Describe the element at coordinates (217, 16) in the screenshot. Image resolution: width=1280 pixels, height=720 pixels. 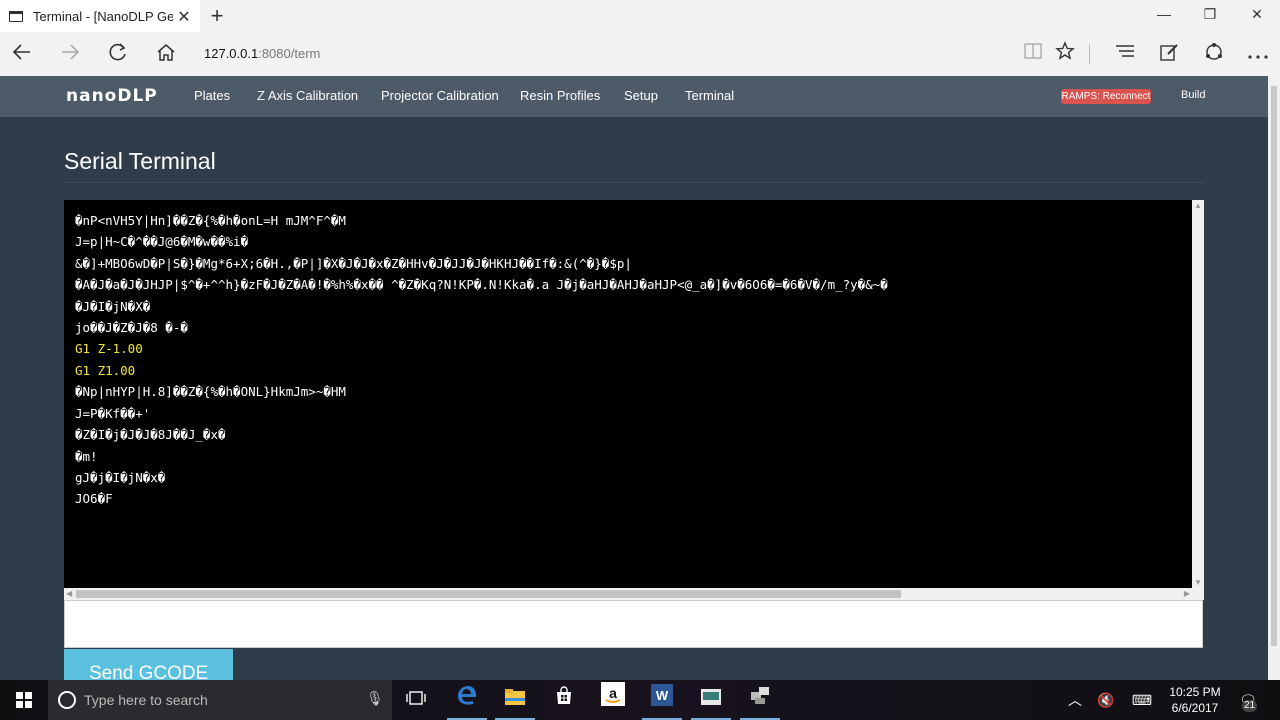
I see `new-tab-button: +` at that location.